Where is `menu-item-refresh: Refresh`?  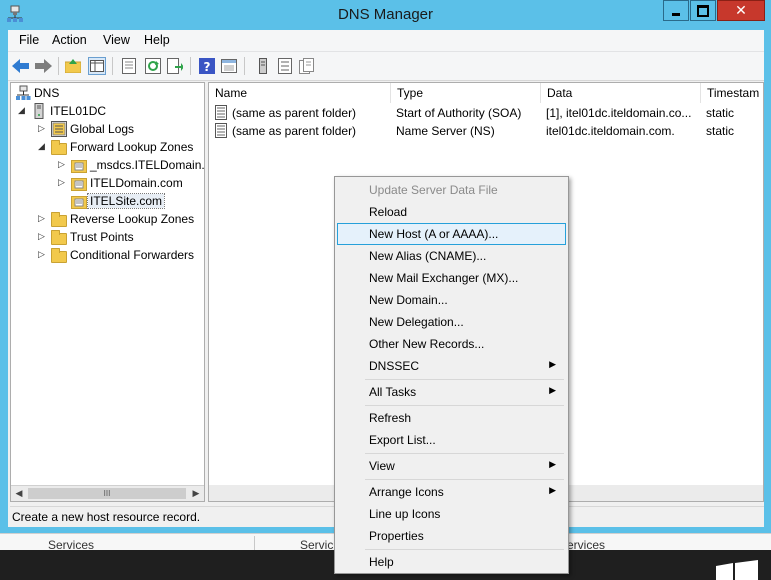
menu-item-refresh: Refresh is located at coordinates (451, 418).